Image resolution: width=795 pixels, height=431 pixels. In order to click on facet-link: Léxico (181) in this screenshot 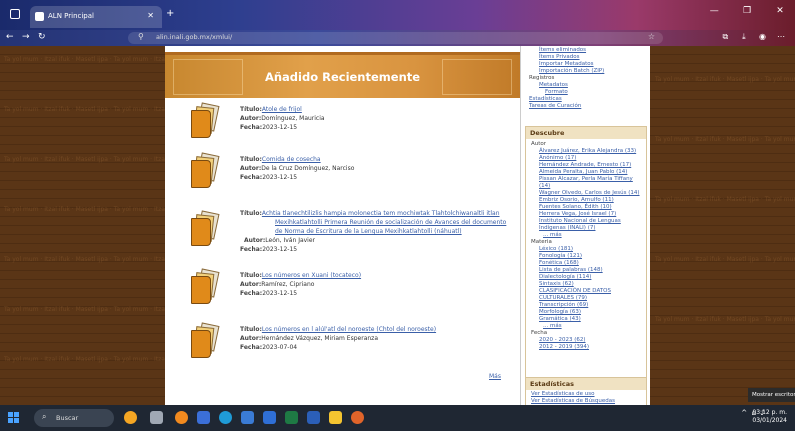, I will do `click(556, 249)`.